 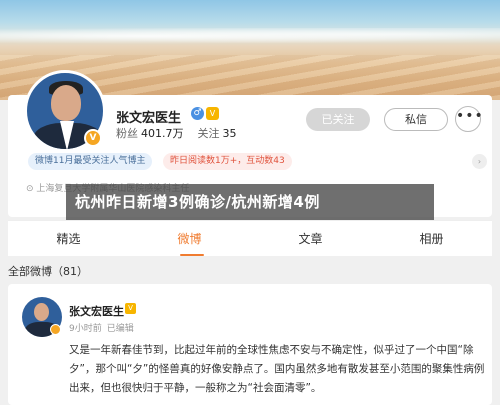 What do you see at coordinates (189, 239) in the screenshot?
I see `tab-weibo: 微博` at bounding box center [189, 239].